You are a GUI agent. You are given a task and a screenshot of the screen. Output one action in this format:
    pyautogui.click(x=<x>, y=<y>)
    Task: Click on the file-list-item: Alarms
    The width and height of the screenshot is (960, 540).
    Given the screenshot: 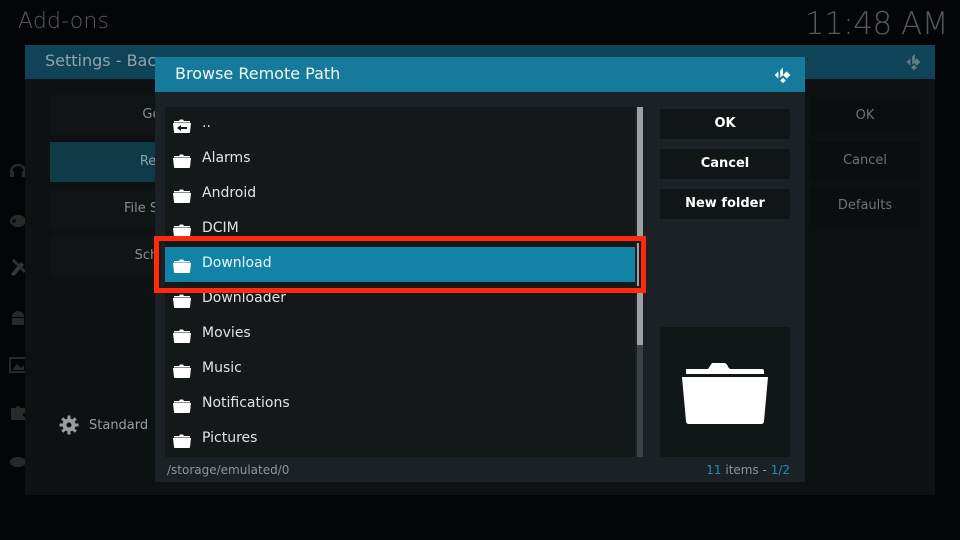 What is the action you would take?
    pyautogui.click(x=400, y=159)
    